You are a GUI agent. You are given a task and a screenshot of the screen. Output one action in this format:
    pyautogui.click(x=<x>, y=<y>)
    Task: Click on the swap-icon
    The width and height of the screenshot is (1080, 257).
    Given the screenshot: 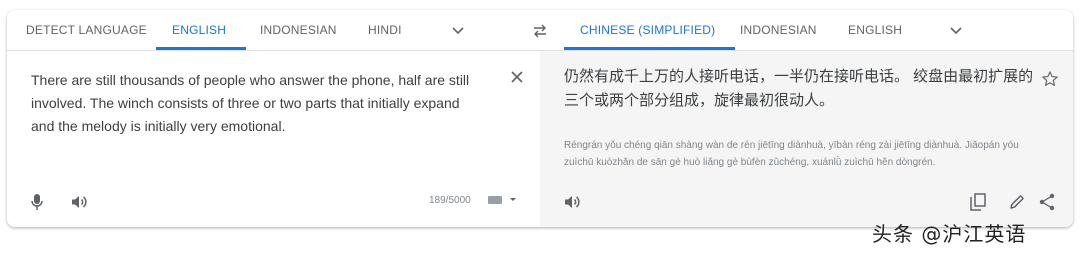 What is the action you would take?
    pyautogui.click(x=540, y=31)
    